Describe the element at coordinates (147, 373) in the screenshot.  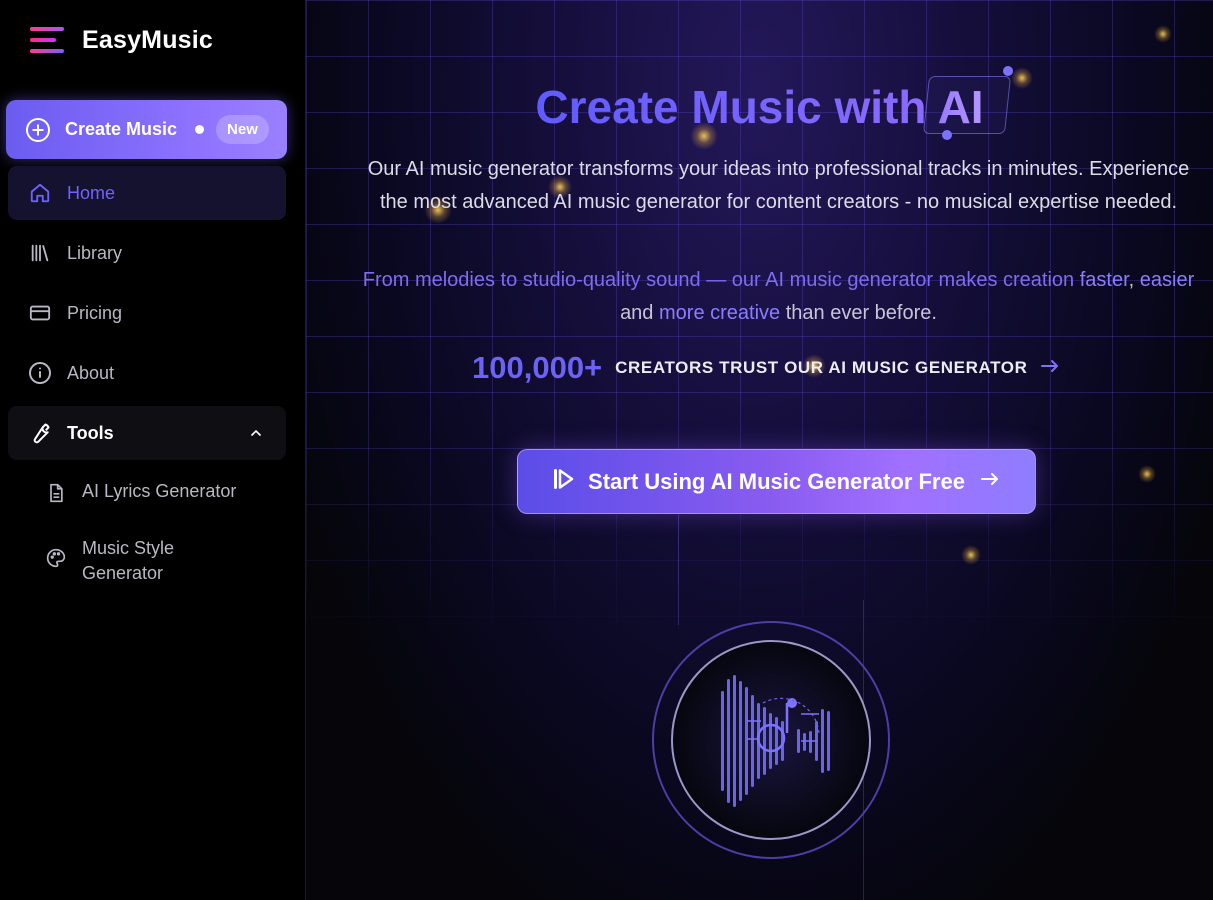
I see `sidebar-item-about: About` at that location.